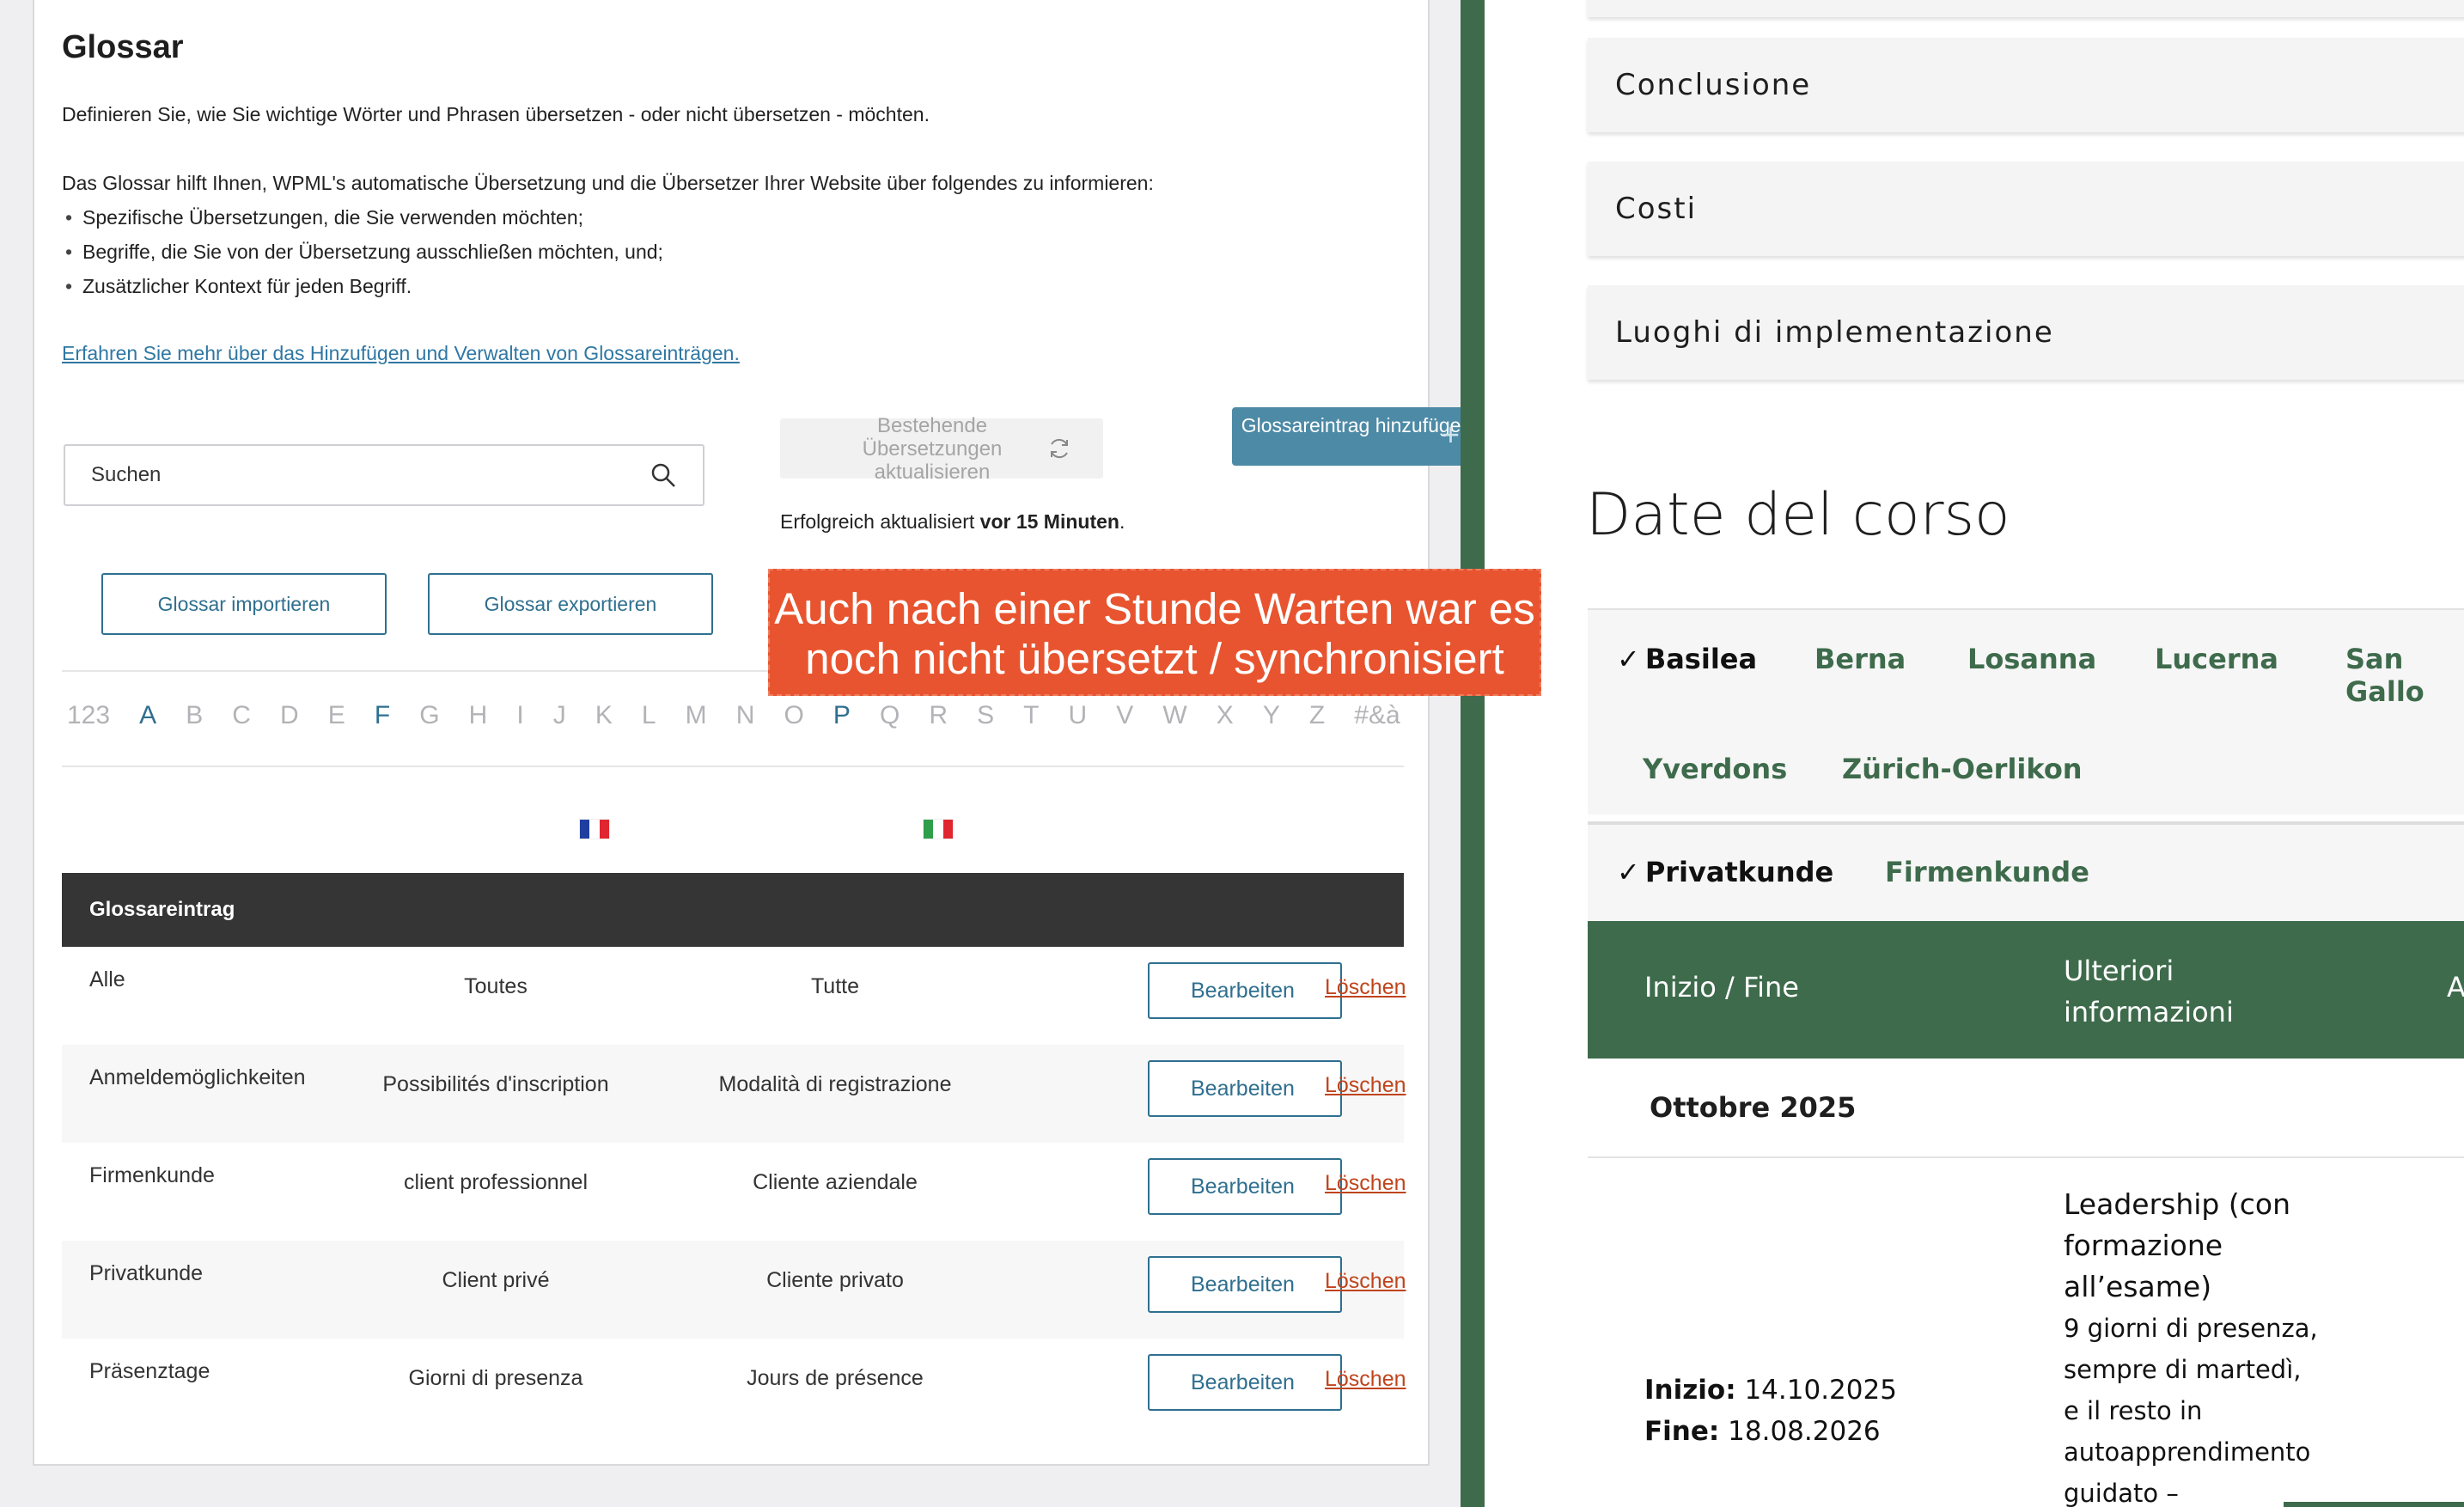 The image size is (2464, 1507). I want to click on alphabet-letter: S, so click(986, 715).